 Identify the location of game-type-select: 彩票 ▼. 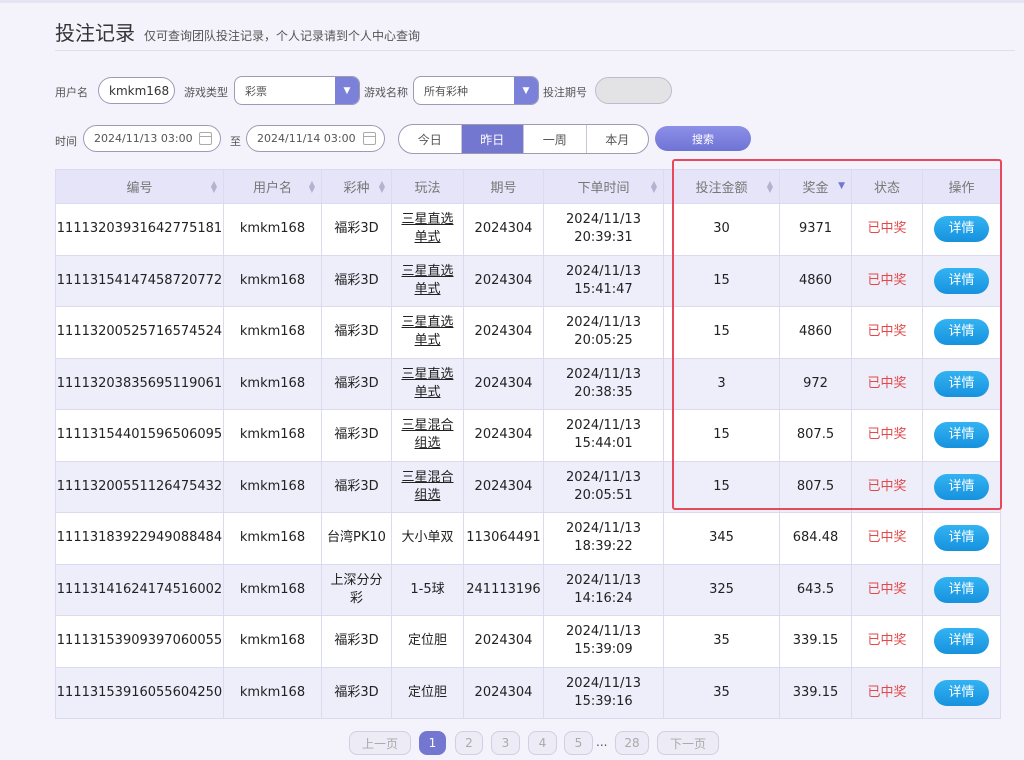
(297, 90).